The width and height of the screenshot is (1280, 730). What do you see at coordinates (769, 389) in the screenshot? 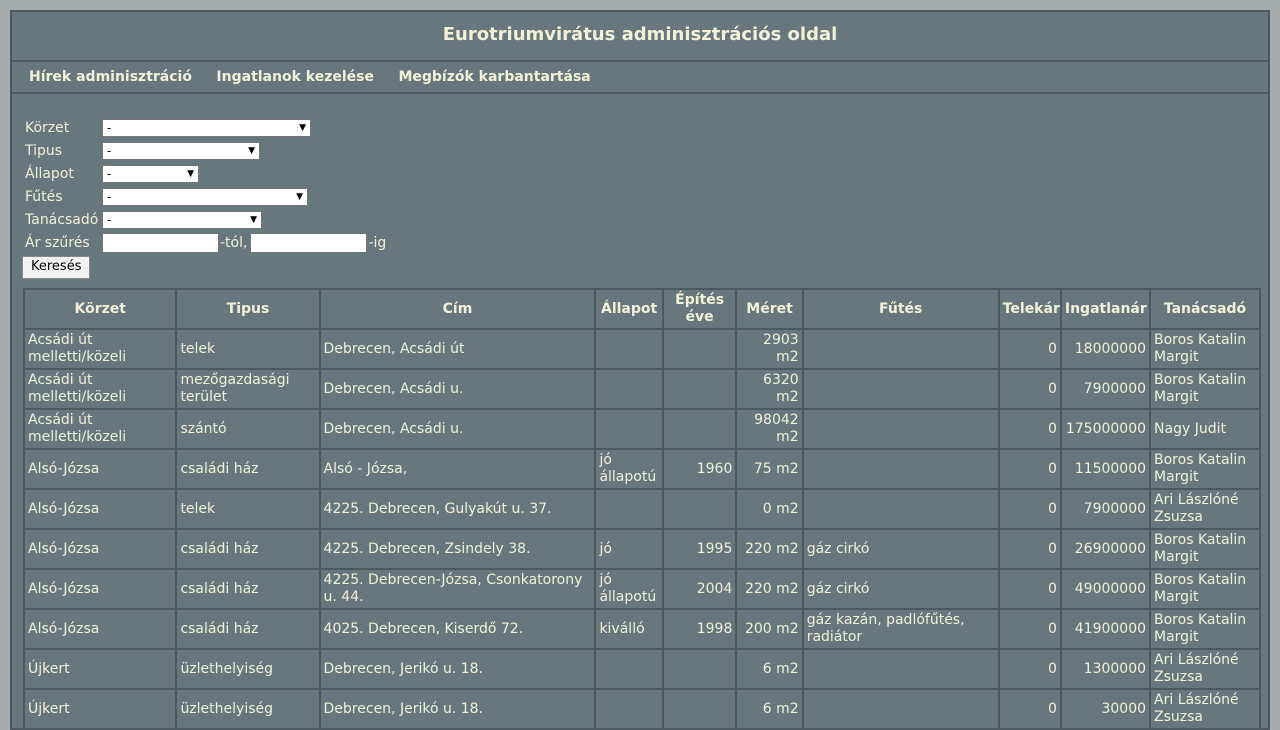
I see `cell-size: 6320 m2` at bounding box center [769, 389].